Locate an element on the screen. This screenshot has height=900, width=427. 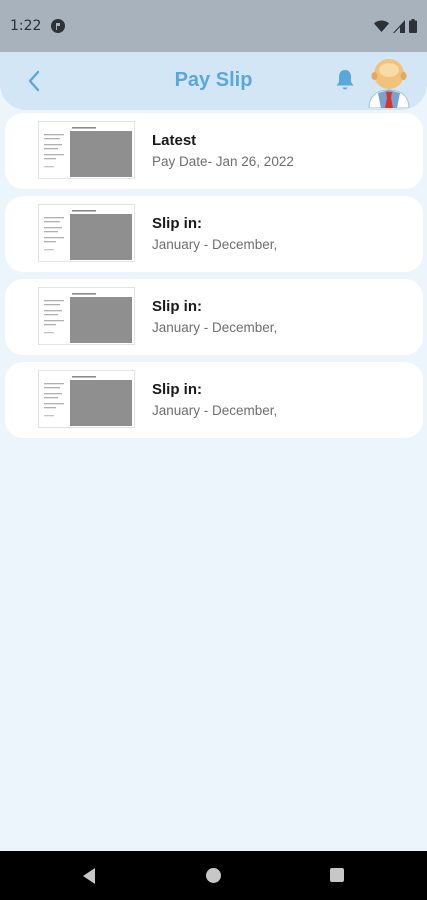
notifications-button is located at coordinates (345, 80).